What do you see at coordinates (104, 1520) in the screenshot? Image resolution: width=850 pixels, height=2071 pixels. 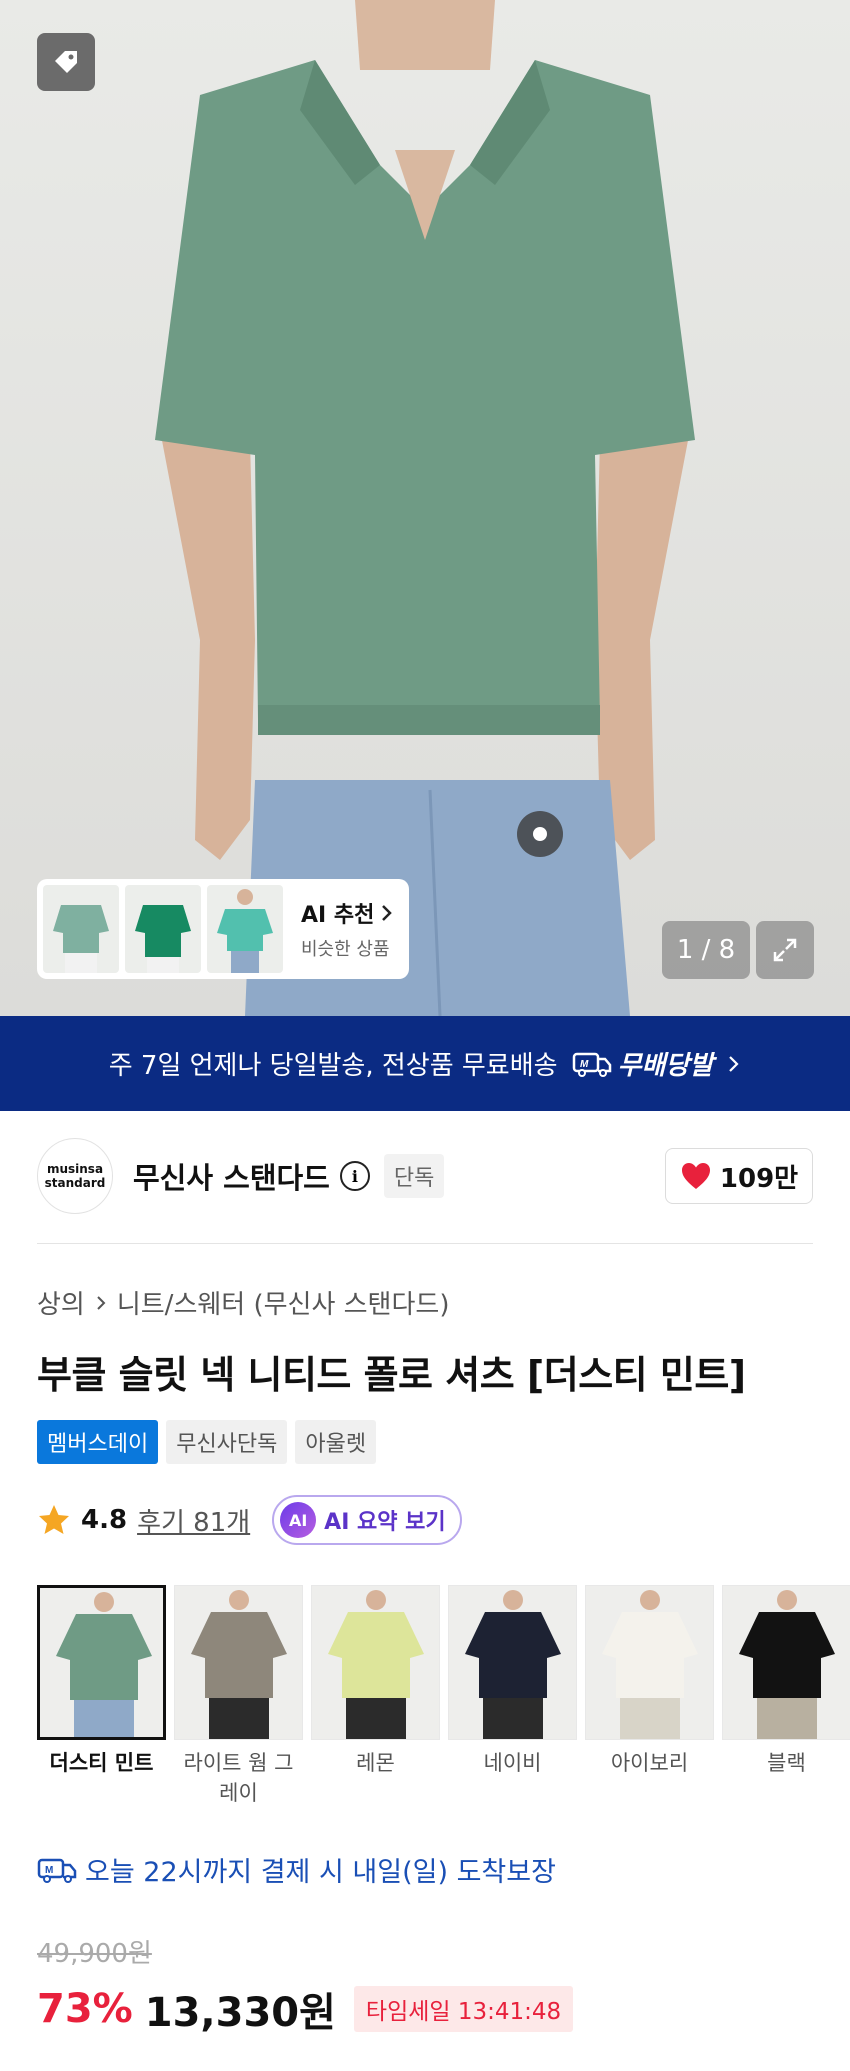 I see `rating-value: 4.8` at bounding box center [104, 1520].